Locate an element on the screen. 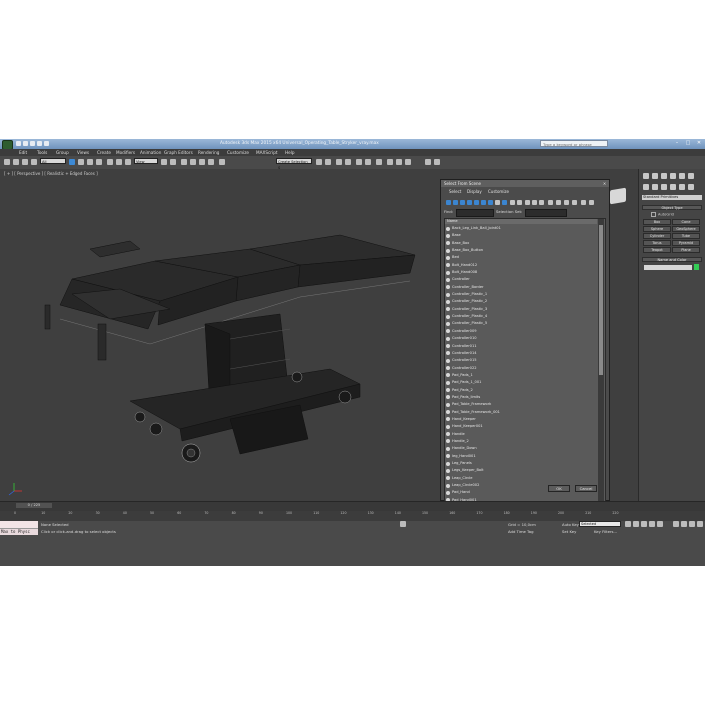 The image size is (705, 705). list-item: Controller_Plastic_3 is located at coordinates (521, 309).